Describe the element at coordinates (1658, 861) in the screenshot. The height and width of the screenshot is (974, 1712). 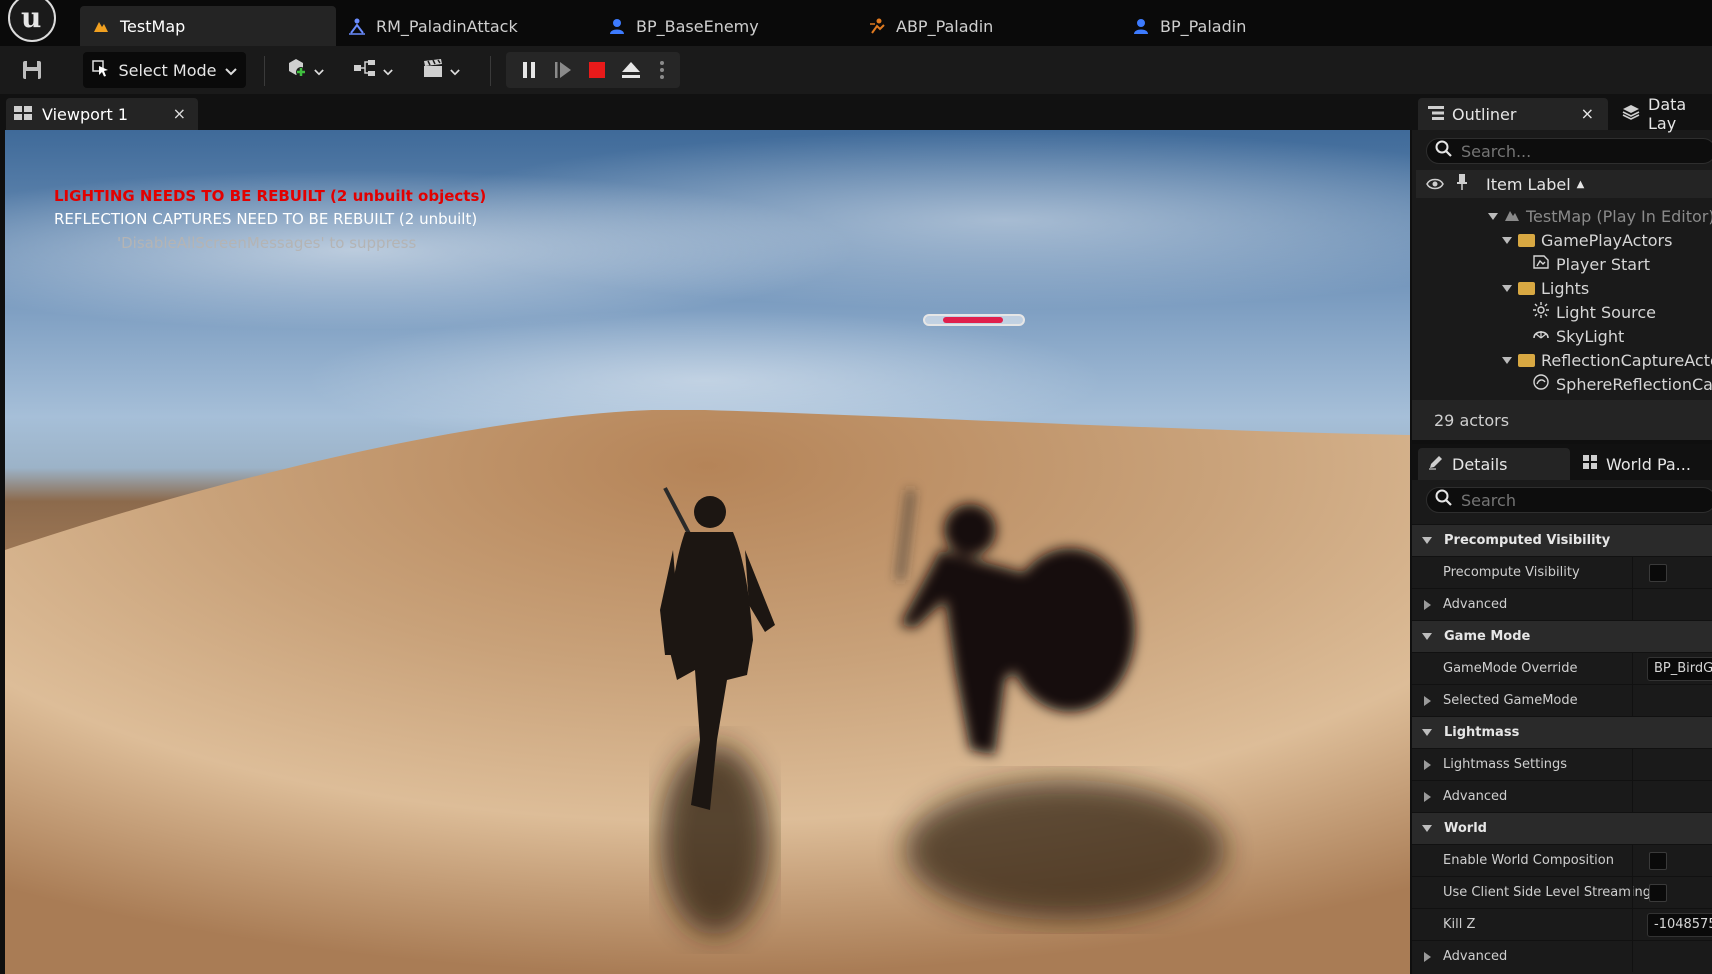
I see `enable-world-composition-checkbox` at that location.